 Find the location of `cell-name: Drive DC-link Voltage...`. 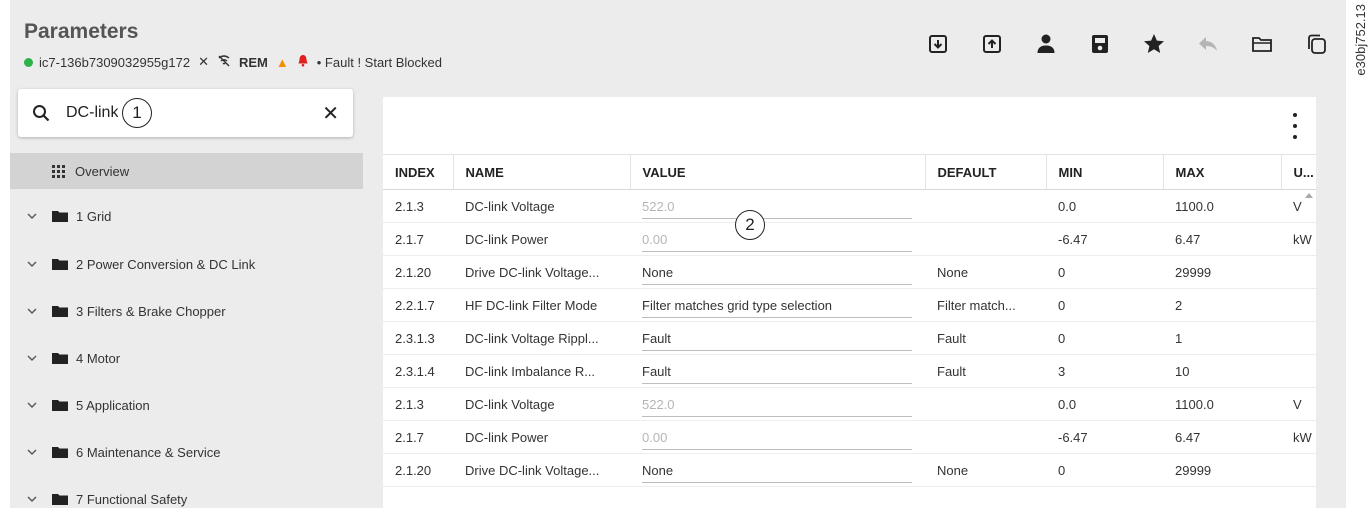

cell-name: Drive DC-link Voltage... is located at coordinates (541, 470).